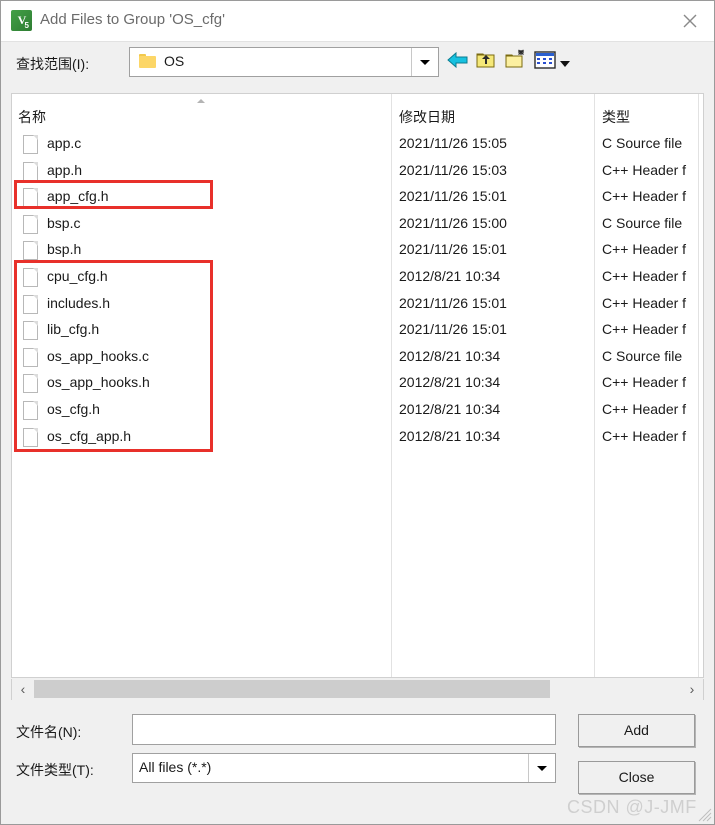  Describe the element at coordinates (636, 777) in the screenshot. I see `close-dialog-button: Close` at that location.